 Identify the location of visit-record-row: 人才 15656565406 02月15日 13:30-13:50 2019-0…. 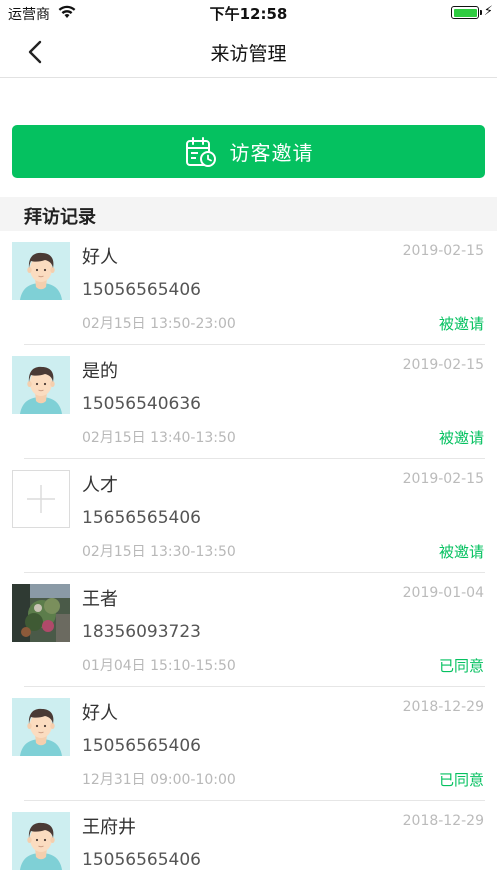
(248, 516).